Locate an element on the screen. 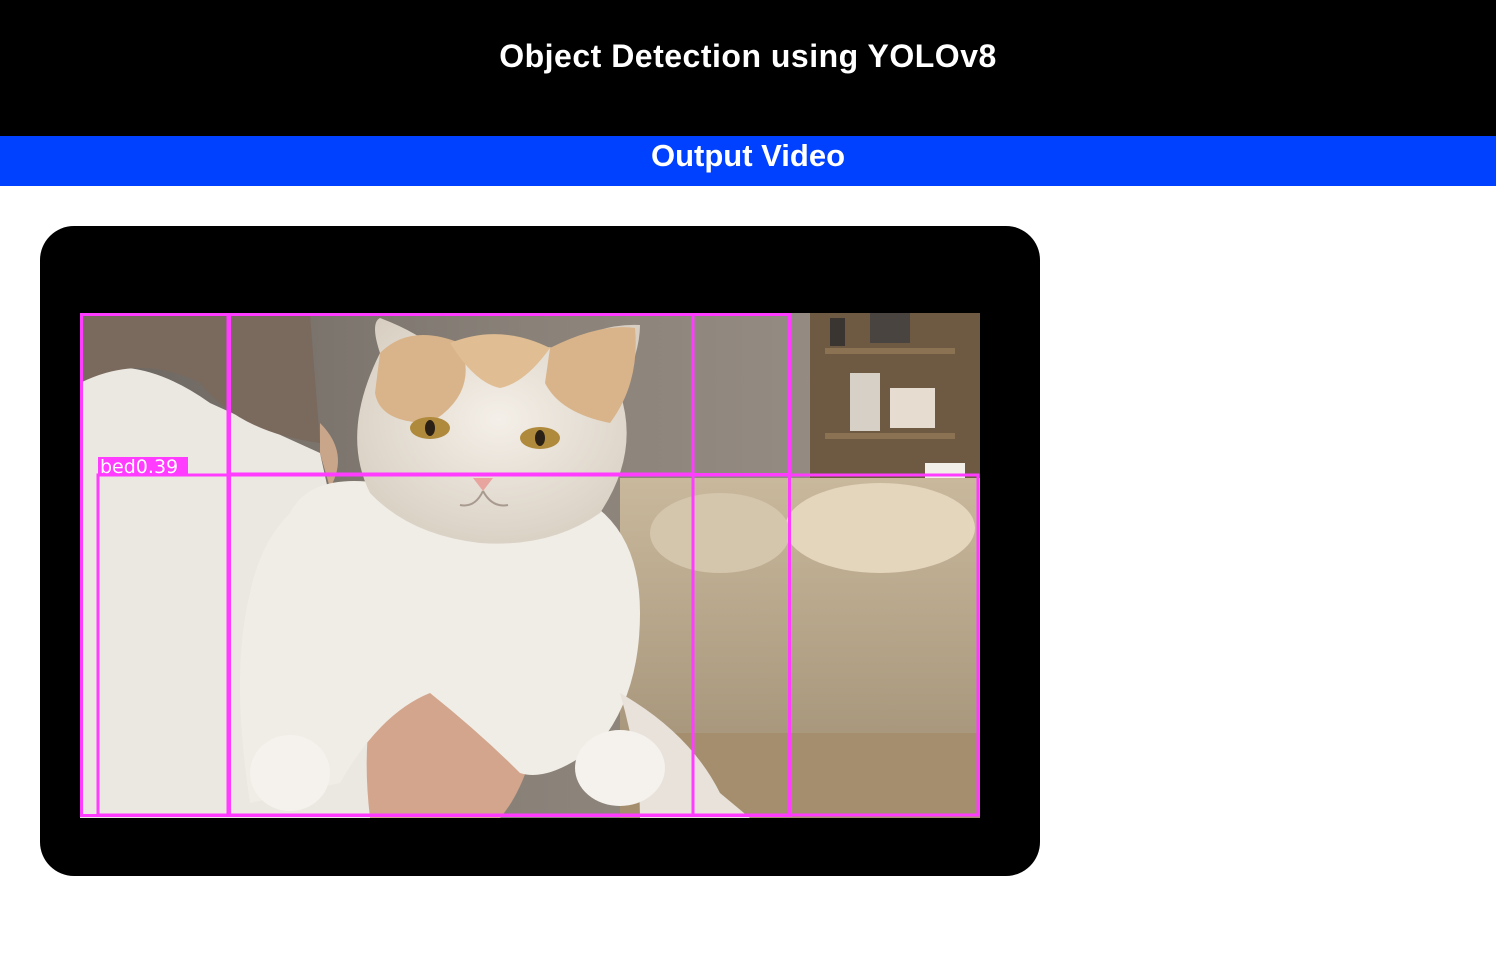 The height and width of the screenshot is (969, 1496). detection-label-text: bed0.39 is located at coordinates (139, 467).